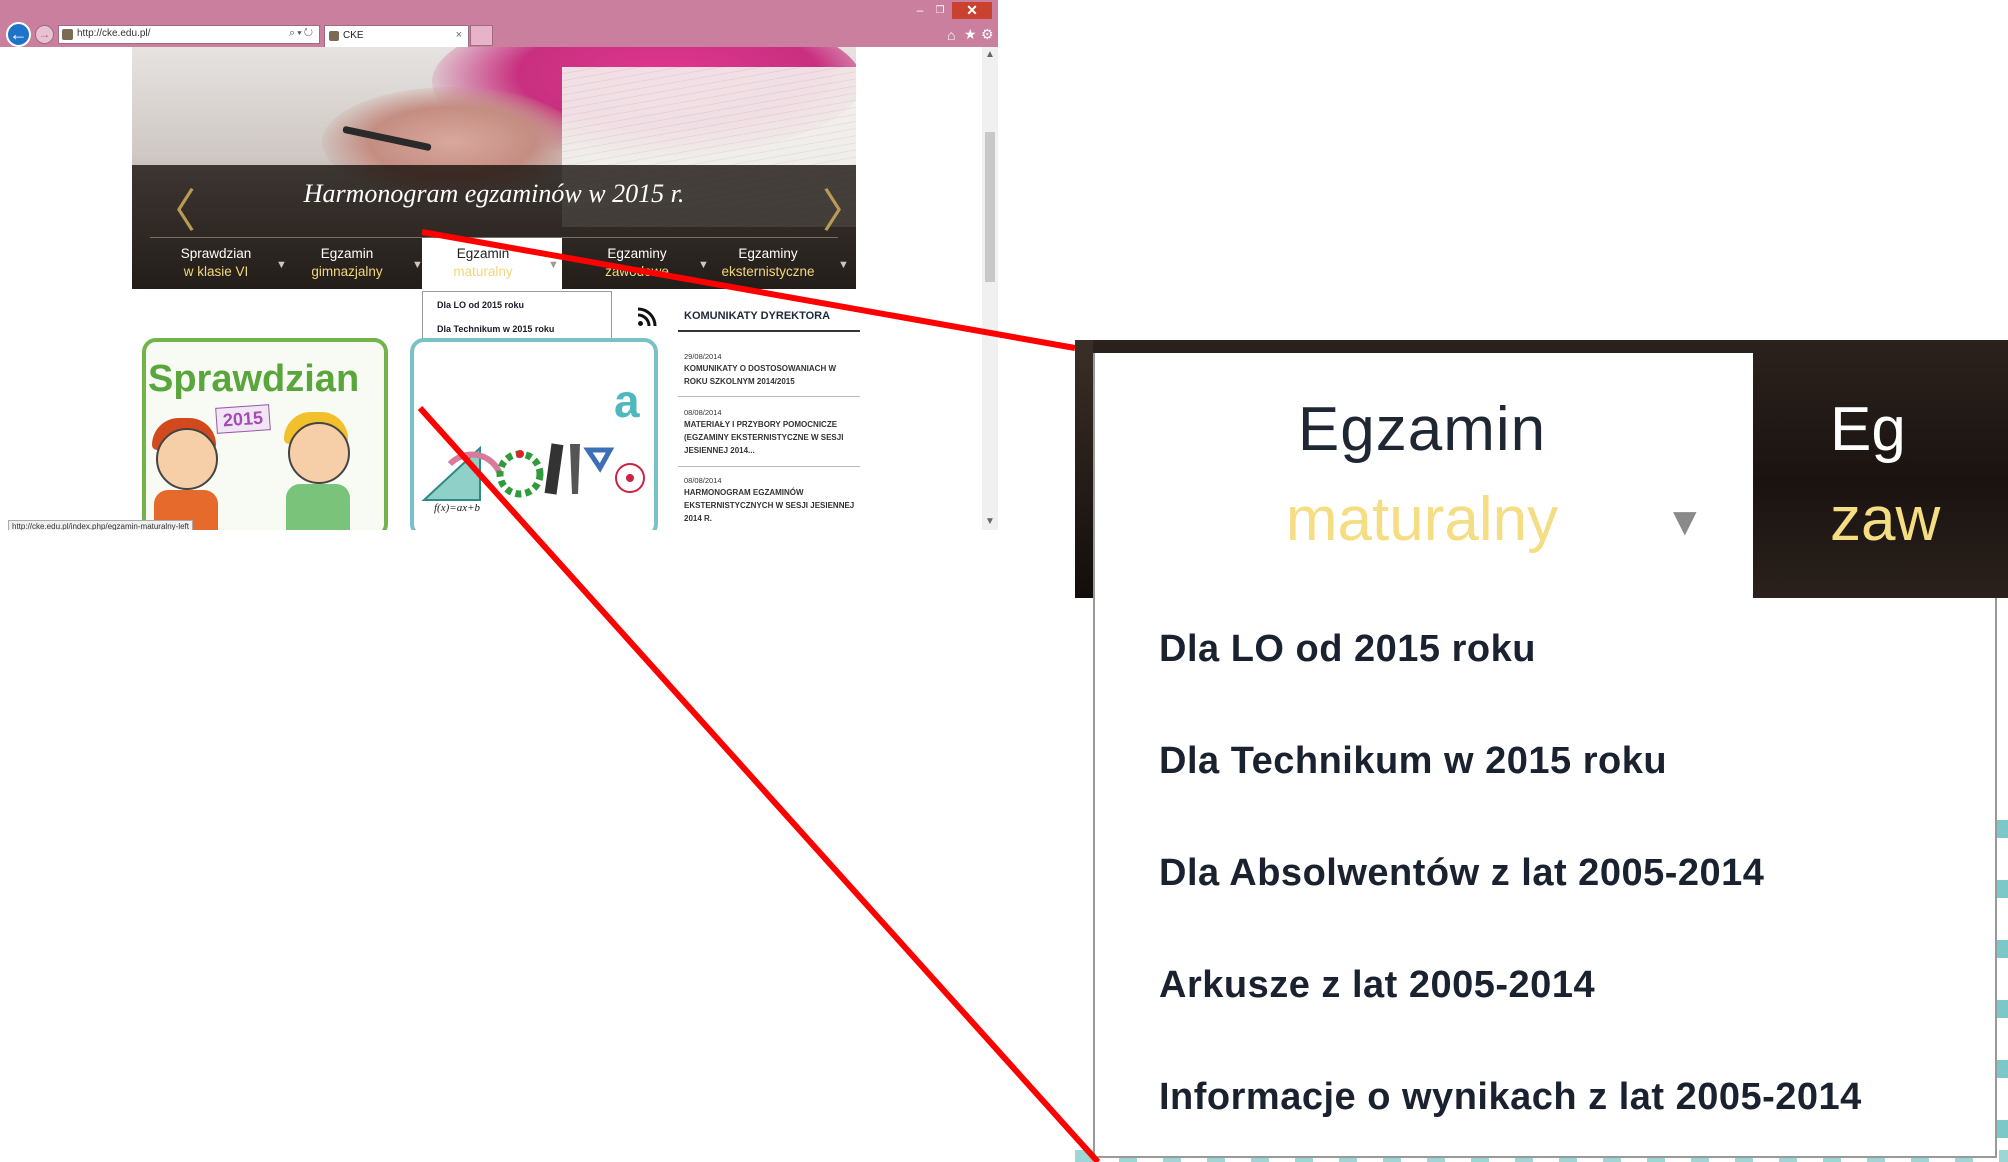 The width and height of the screenshot is (2008, 1162). I want to click on nav-label-2: Egzamin, so click(347, 253).